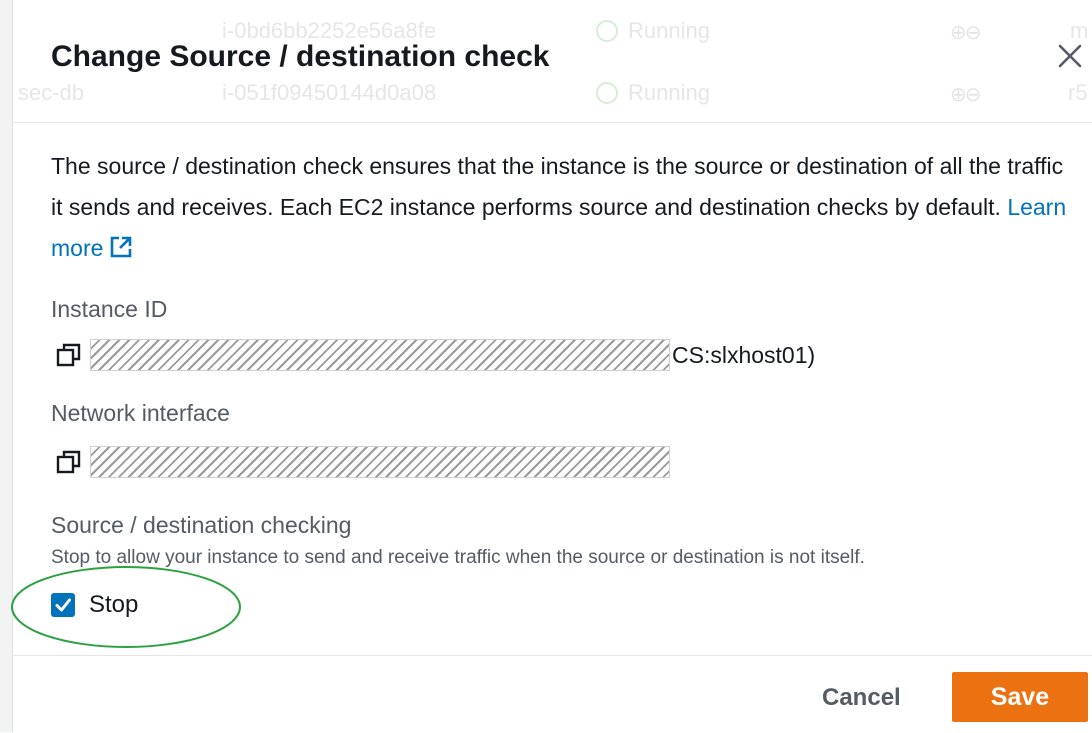  I want to click on close-icon, so click(1070, 56).